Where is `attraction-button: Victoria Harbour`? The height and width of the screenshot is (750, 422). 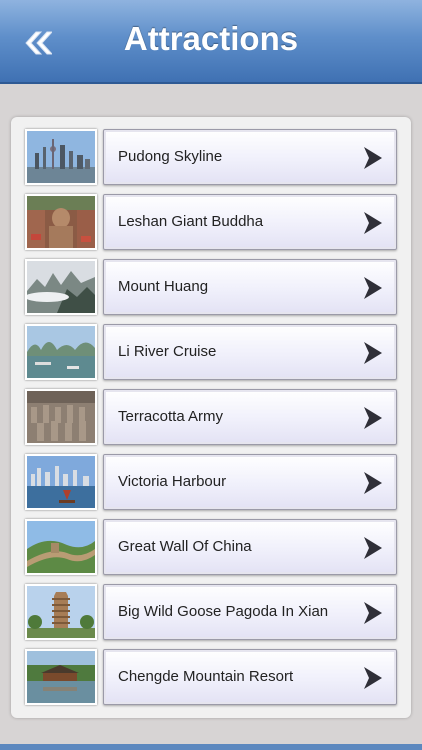
attraction-button: Victoria Harbour is located at coordinates (250, 482).